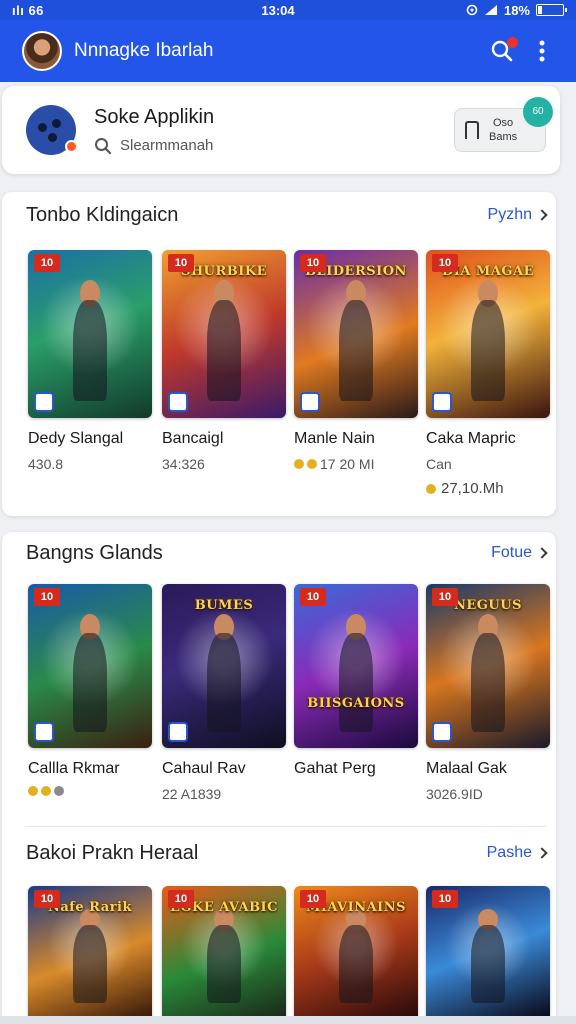 The height and width of the screenshot is (1024, 576). I want to click on app-subtitle: Slearmmanah, so click(167, 145).